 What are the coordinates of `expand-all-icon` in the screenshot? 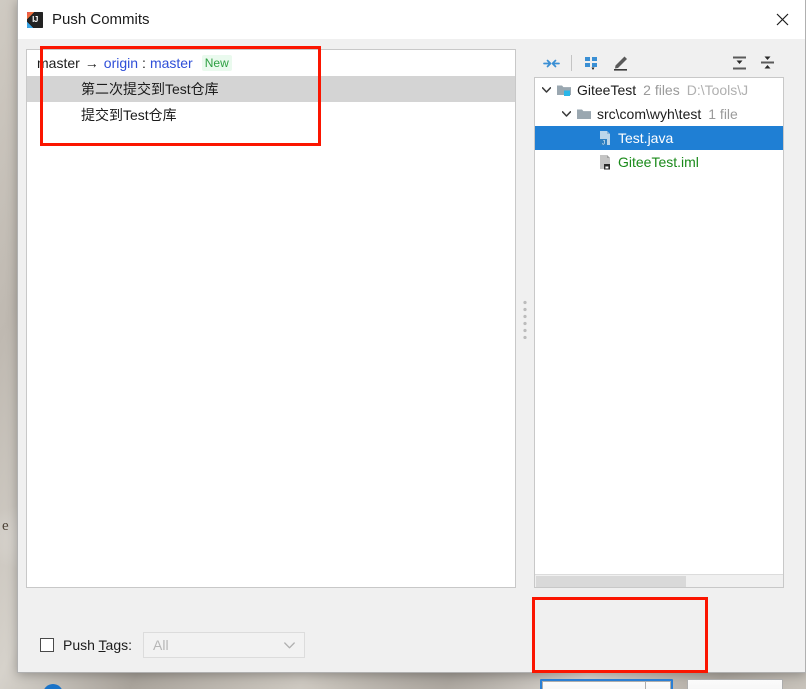 It's located at (739, 63).